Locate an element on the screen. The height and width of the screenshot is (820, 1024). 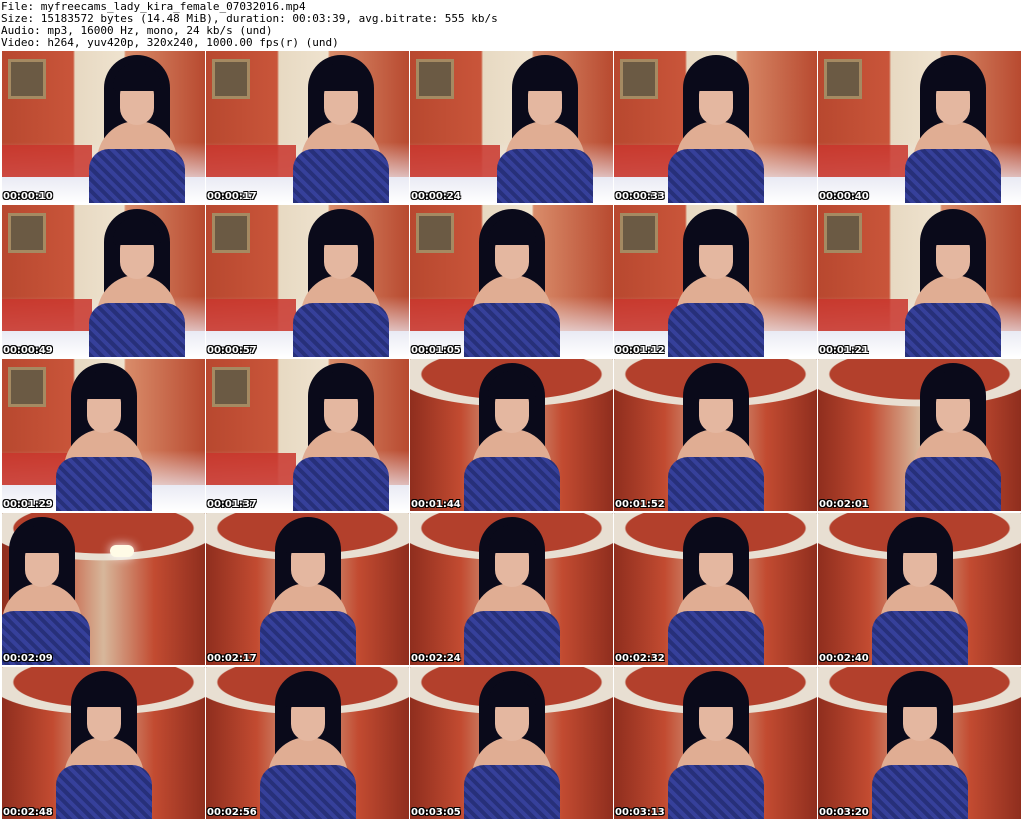
thumbnail-frame: 00:02:56 is located at coordinates (307, 743).